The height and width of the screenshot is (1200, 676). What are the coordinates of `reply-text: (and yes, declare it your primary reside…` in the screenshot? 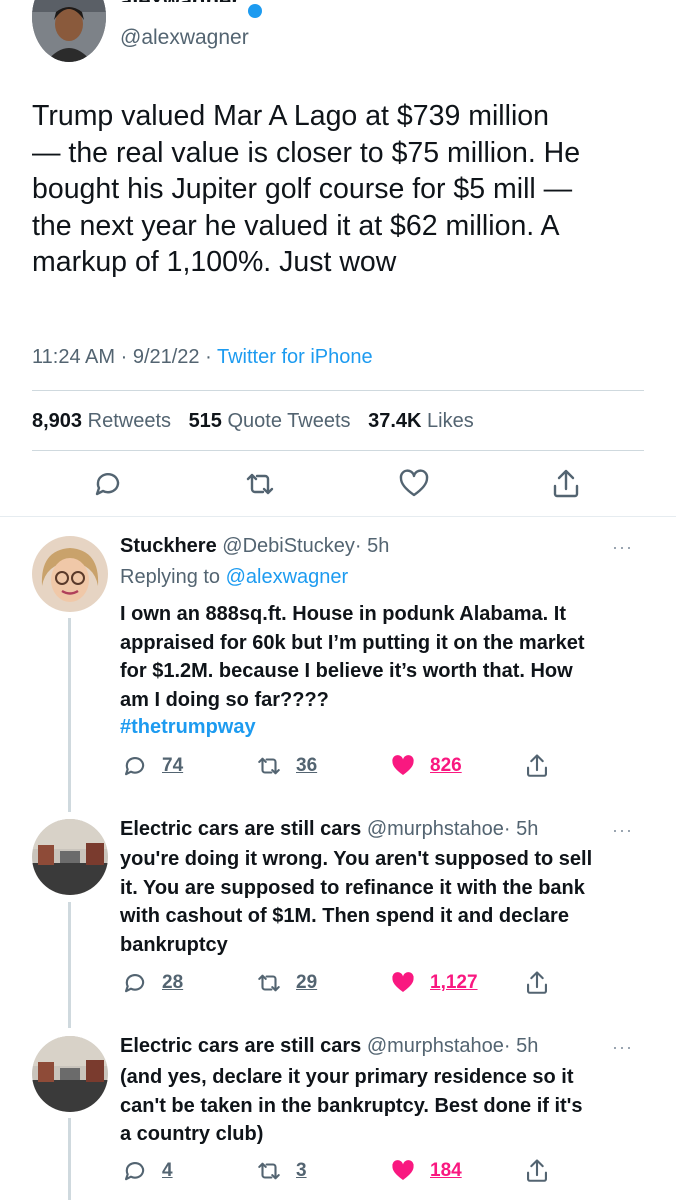 It's located at (351, 1105).